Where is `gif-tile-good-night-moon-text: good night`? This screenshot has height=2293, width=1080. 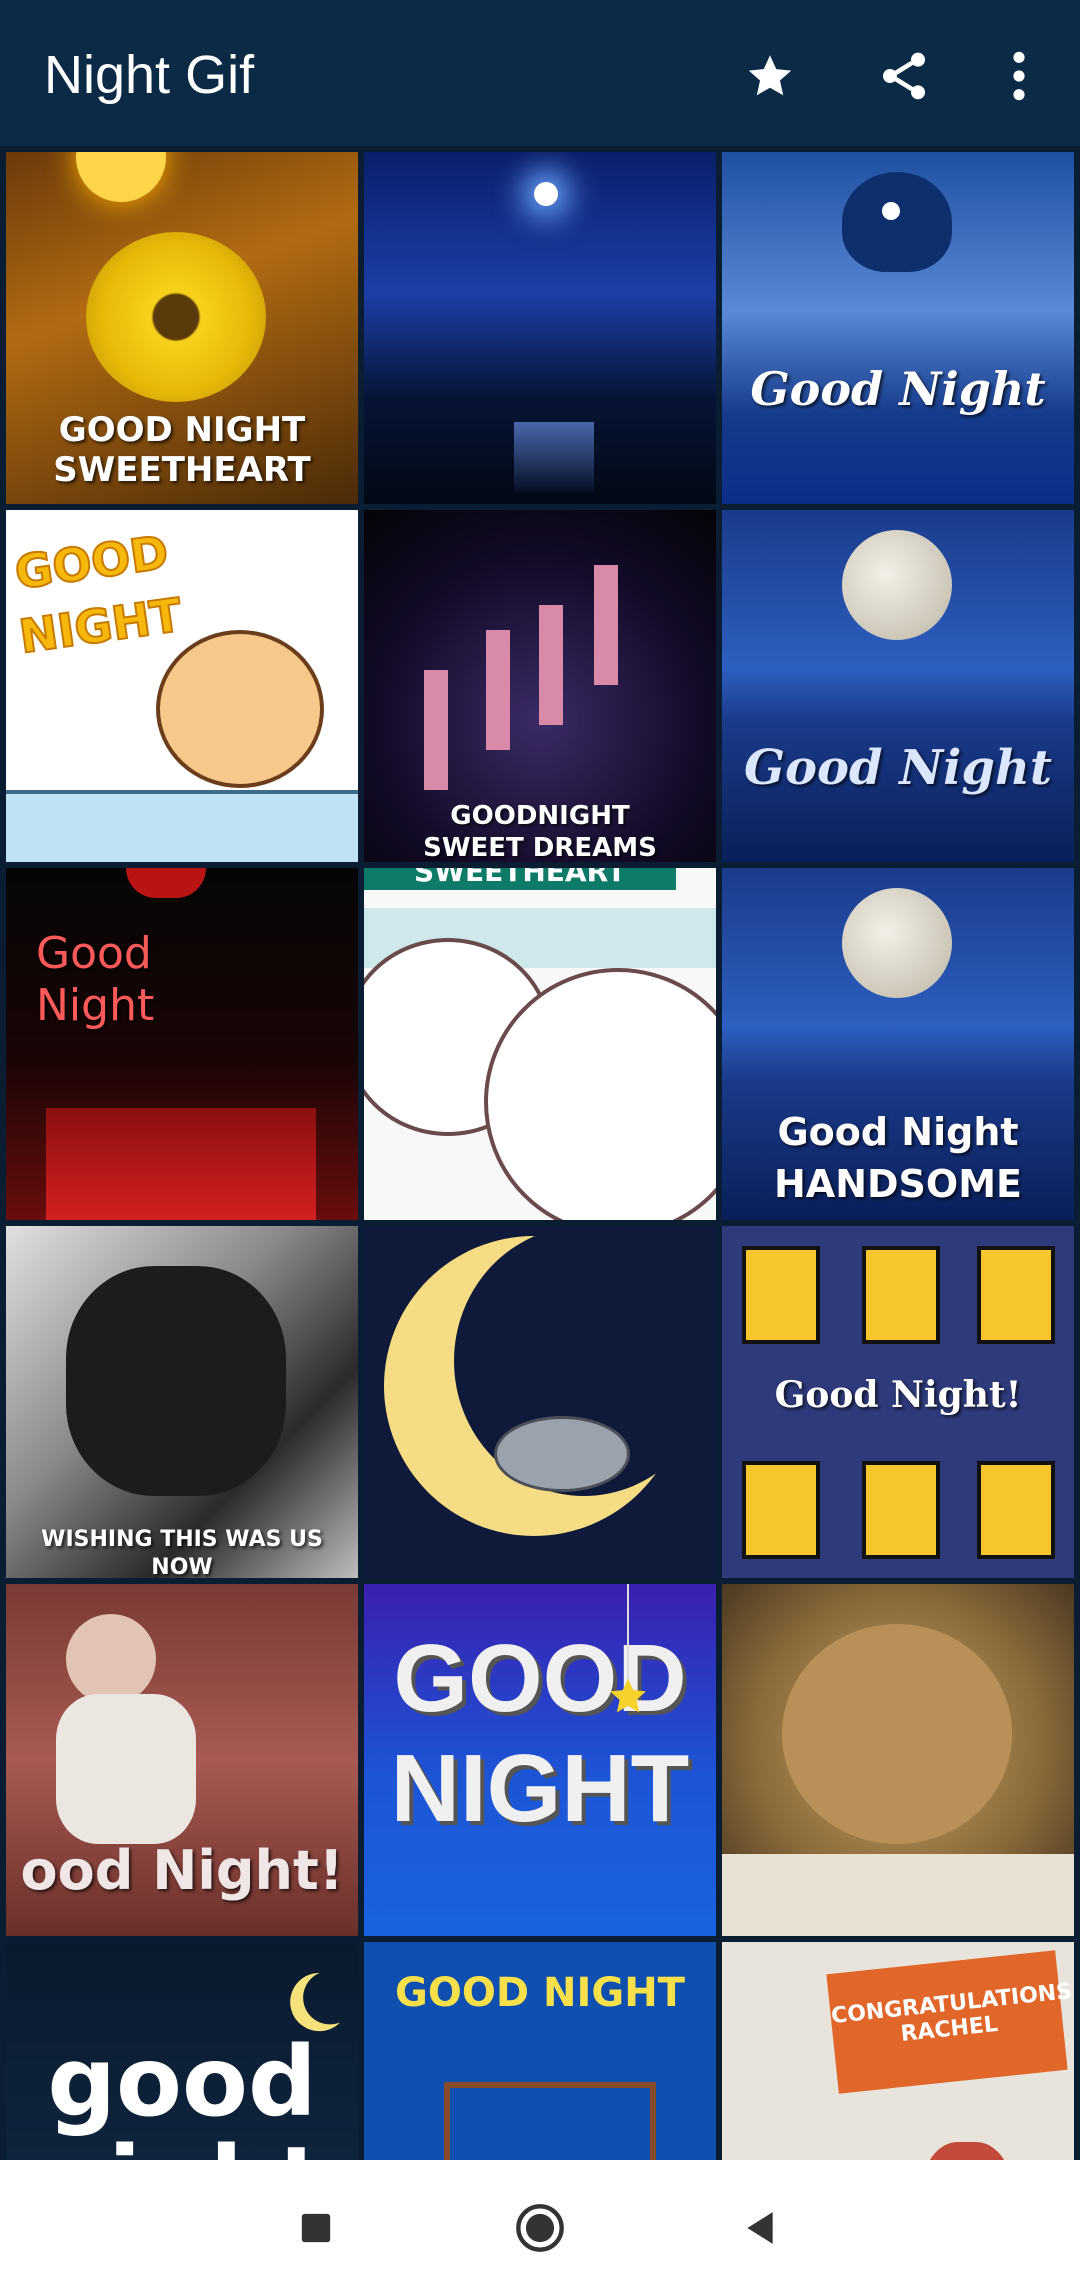 gif-tile-good-night-moon-text: good night is located at coordinates (182, 2051).